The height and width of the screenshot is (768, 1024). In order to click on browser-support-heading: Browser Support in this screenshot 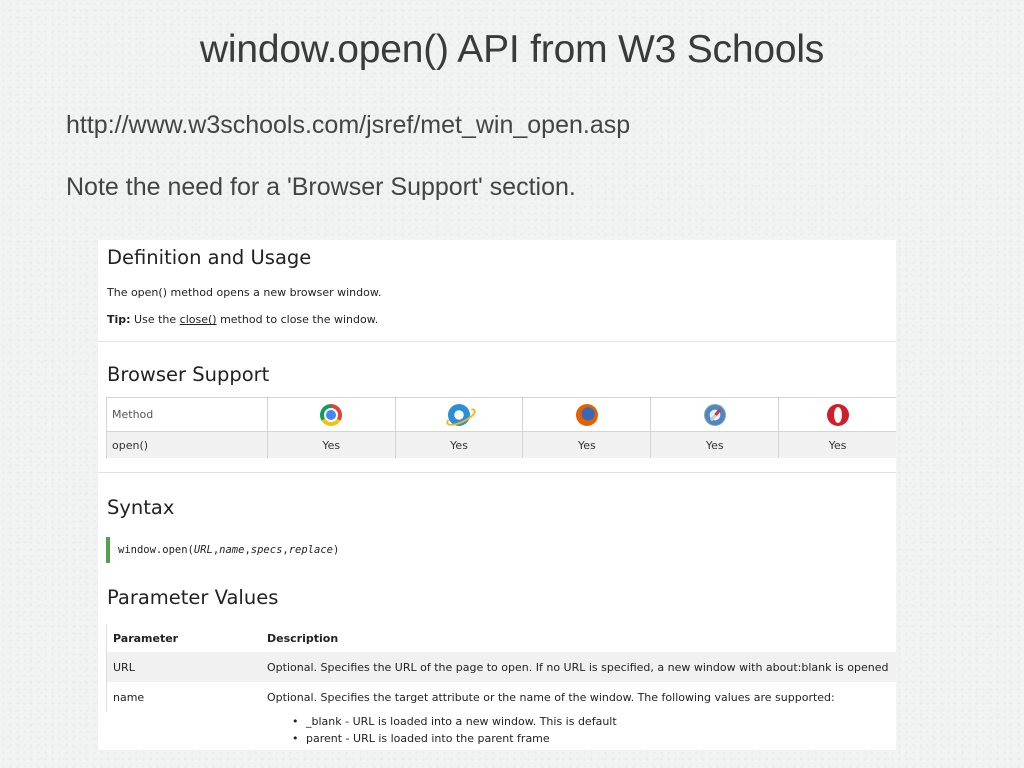, I will do `click(188, 374)`.